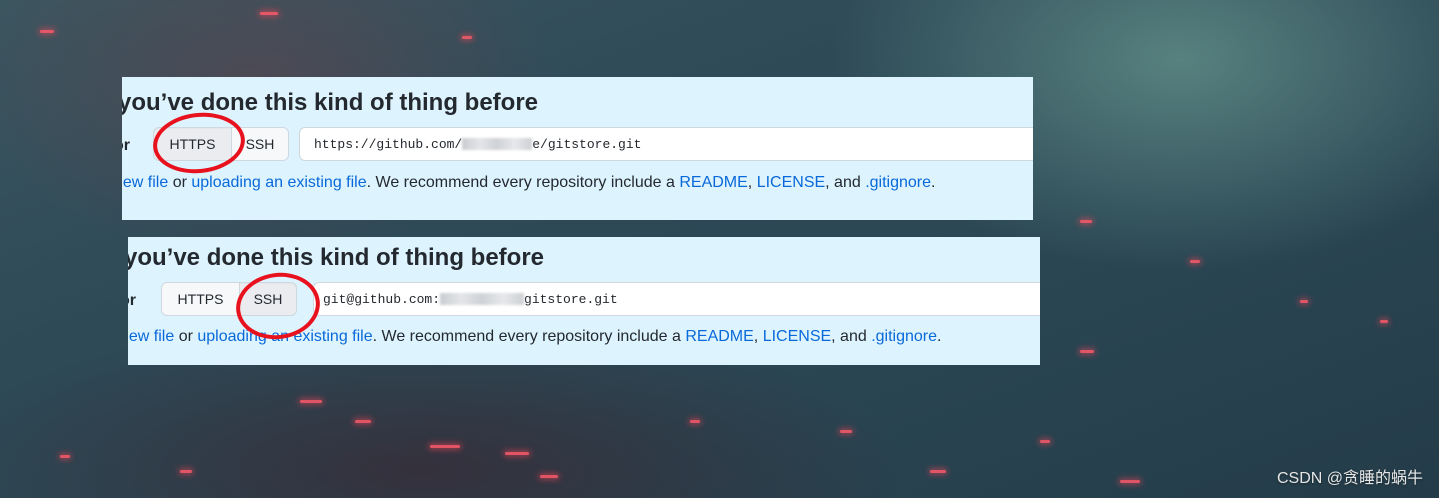  Describe the element at coordinates (382, 299) in the screenshot. I see `clone-url-prefix: git@github.com:` at that location.